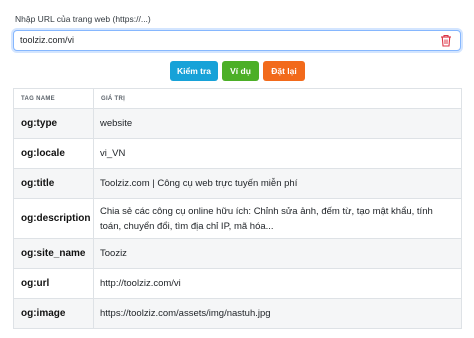 Image resolution: width=474 pixels, height=338 pixels. What do you see at coordinates (240, 71) in the screenshot?
I see `example-button: Ví dụ` at bounding box center [240, 71].